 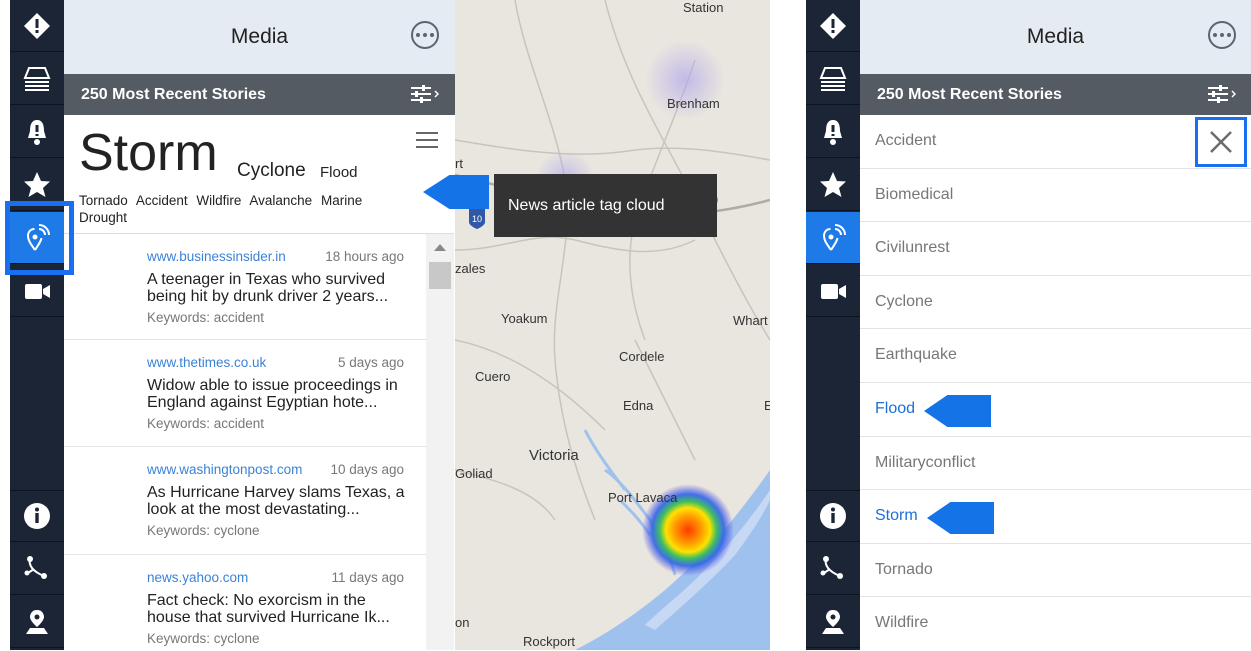 What do you see at coordinates (440, 247) in the screenshot?
I see `scroll-up-arrow-icon` at bounding box center [440, 247].